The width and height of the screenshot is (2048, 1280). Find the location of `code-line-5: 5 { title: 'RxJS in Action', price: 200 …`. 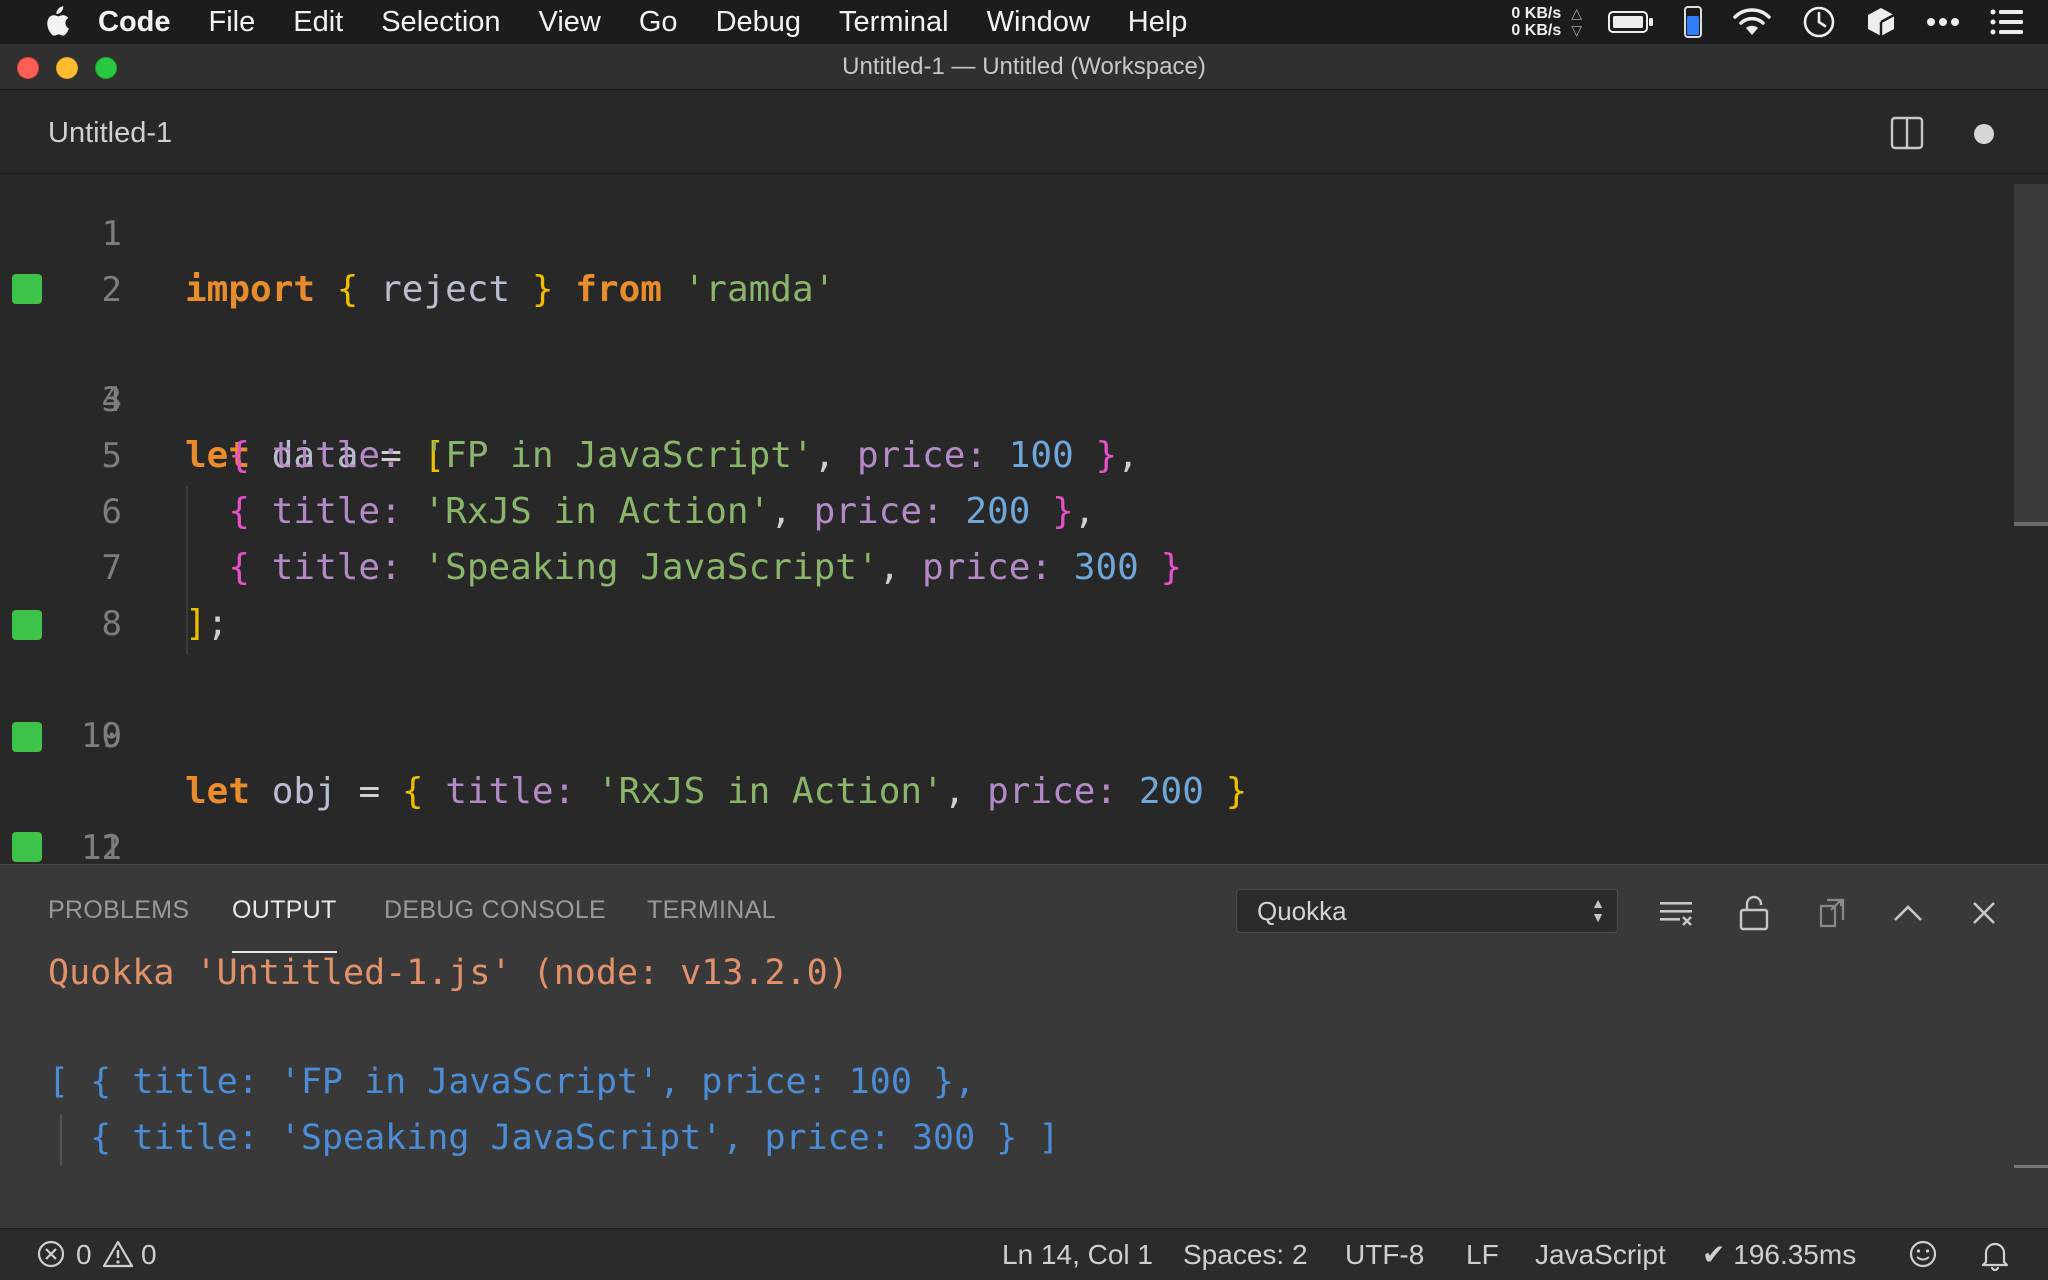

code-line-5: 5 { title: 'RxJS in Action', price: 200 … is located at coordinates (1005, 452).